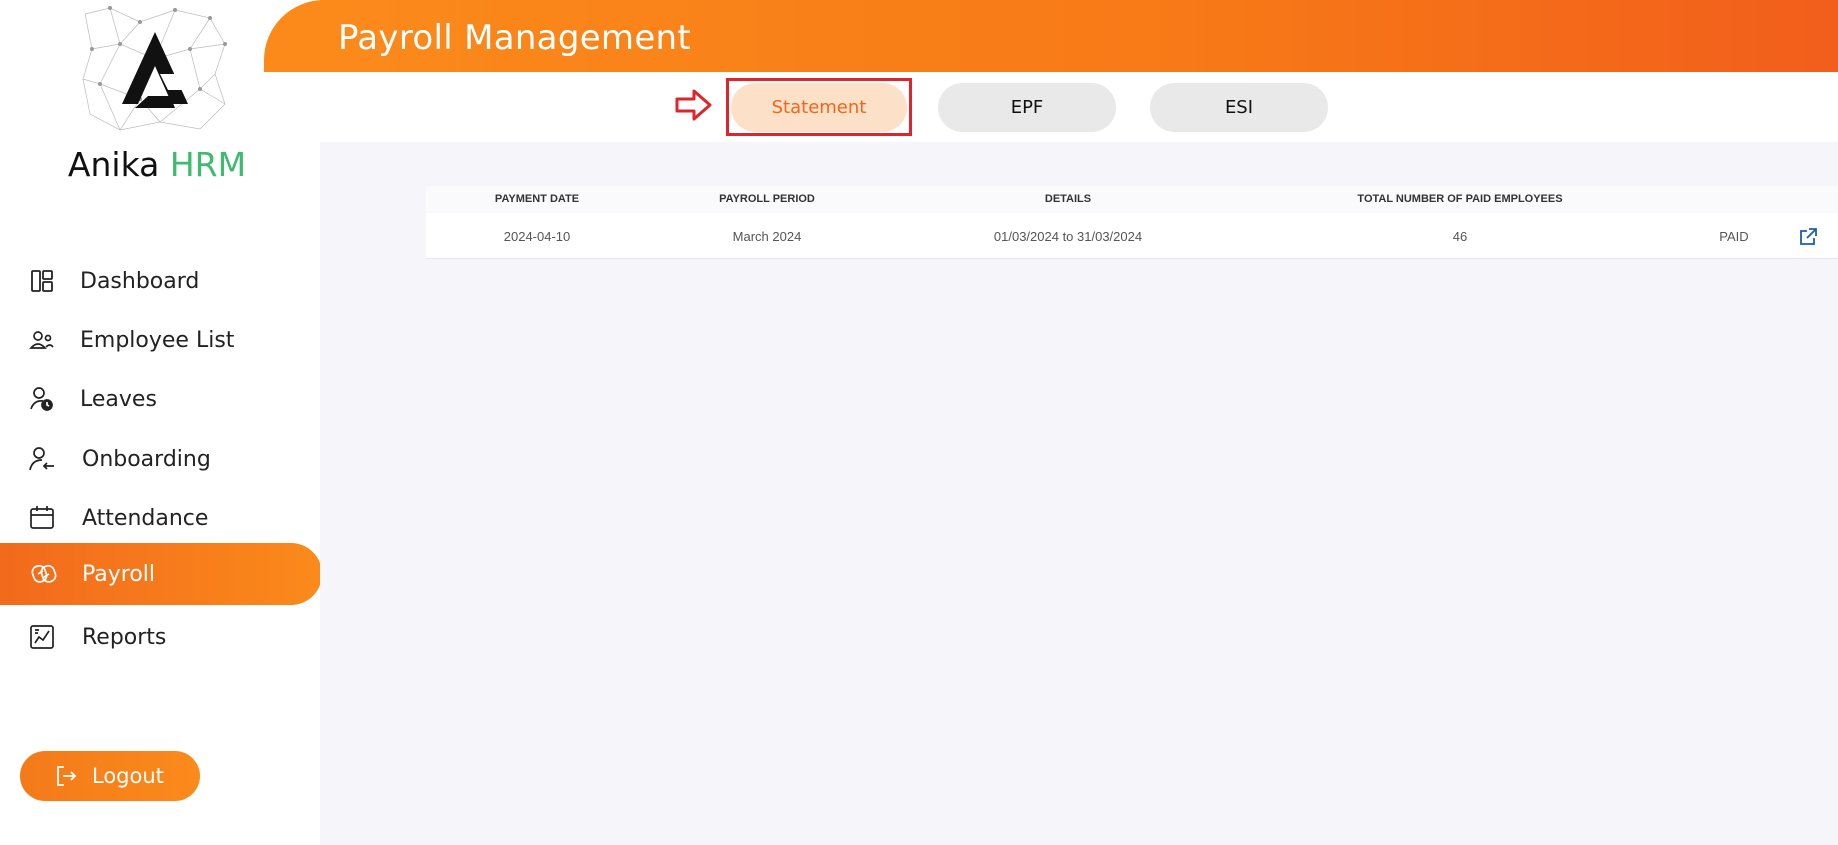  I want to click on column-header-details: DETAILS, so click(1068, 199).